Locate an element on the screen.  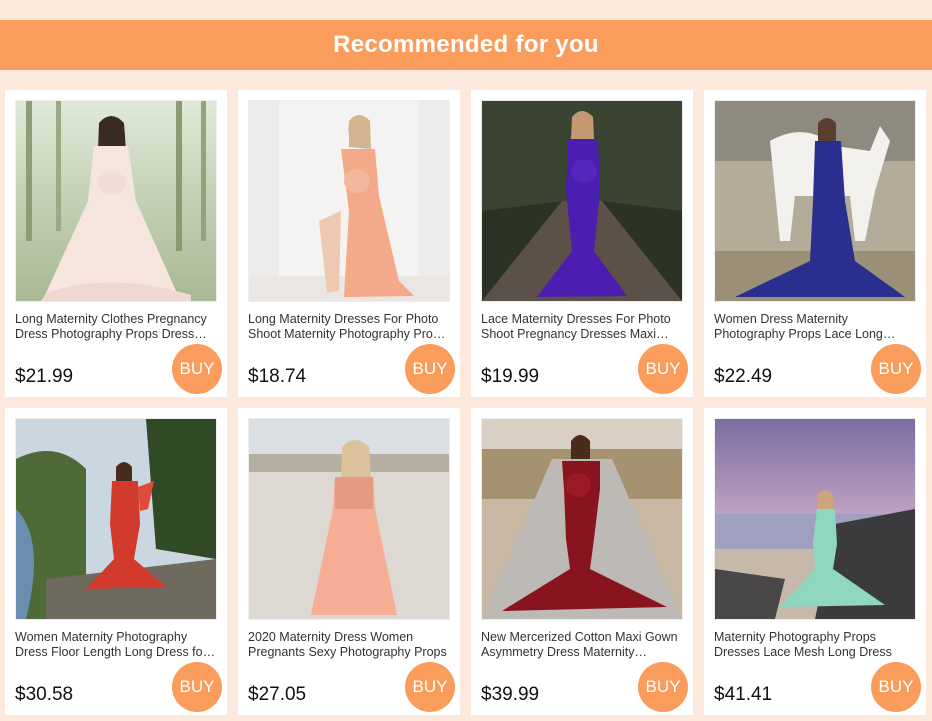
product-photo-mint-tulle-gown is located at coordinates (815, 519).